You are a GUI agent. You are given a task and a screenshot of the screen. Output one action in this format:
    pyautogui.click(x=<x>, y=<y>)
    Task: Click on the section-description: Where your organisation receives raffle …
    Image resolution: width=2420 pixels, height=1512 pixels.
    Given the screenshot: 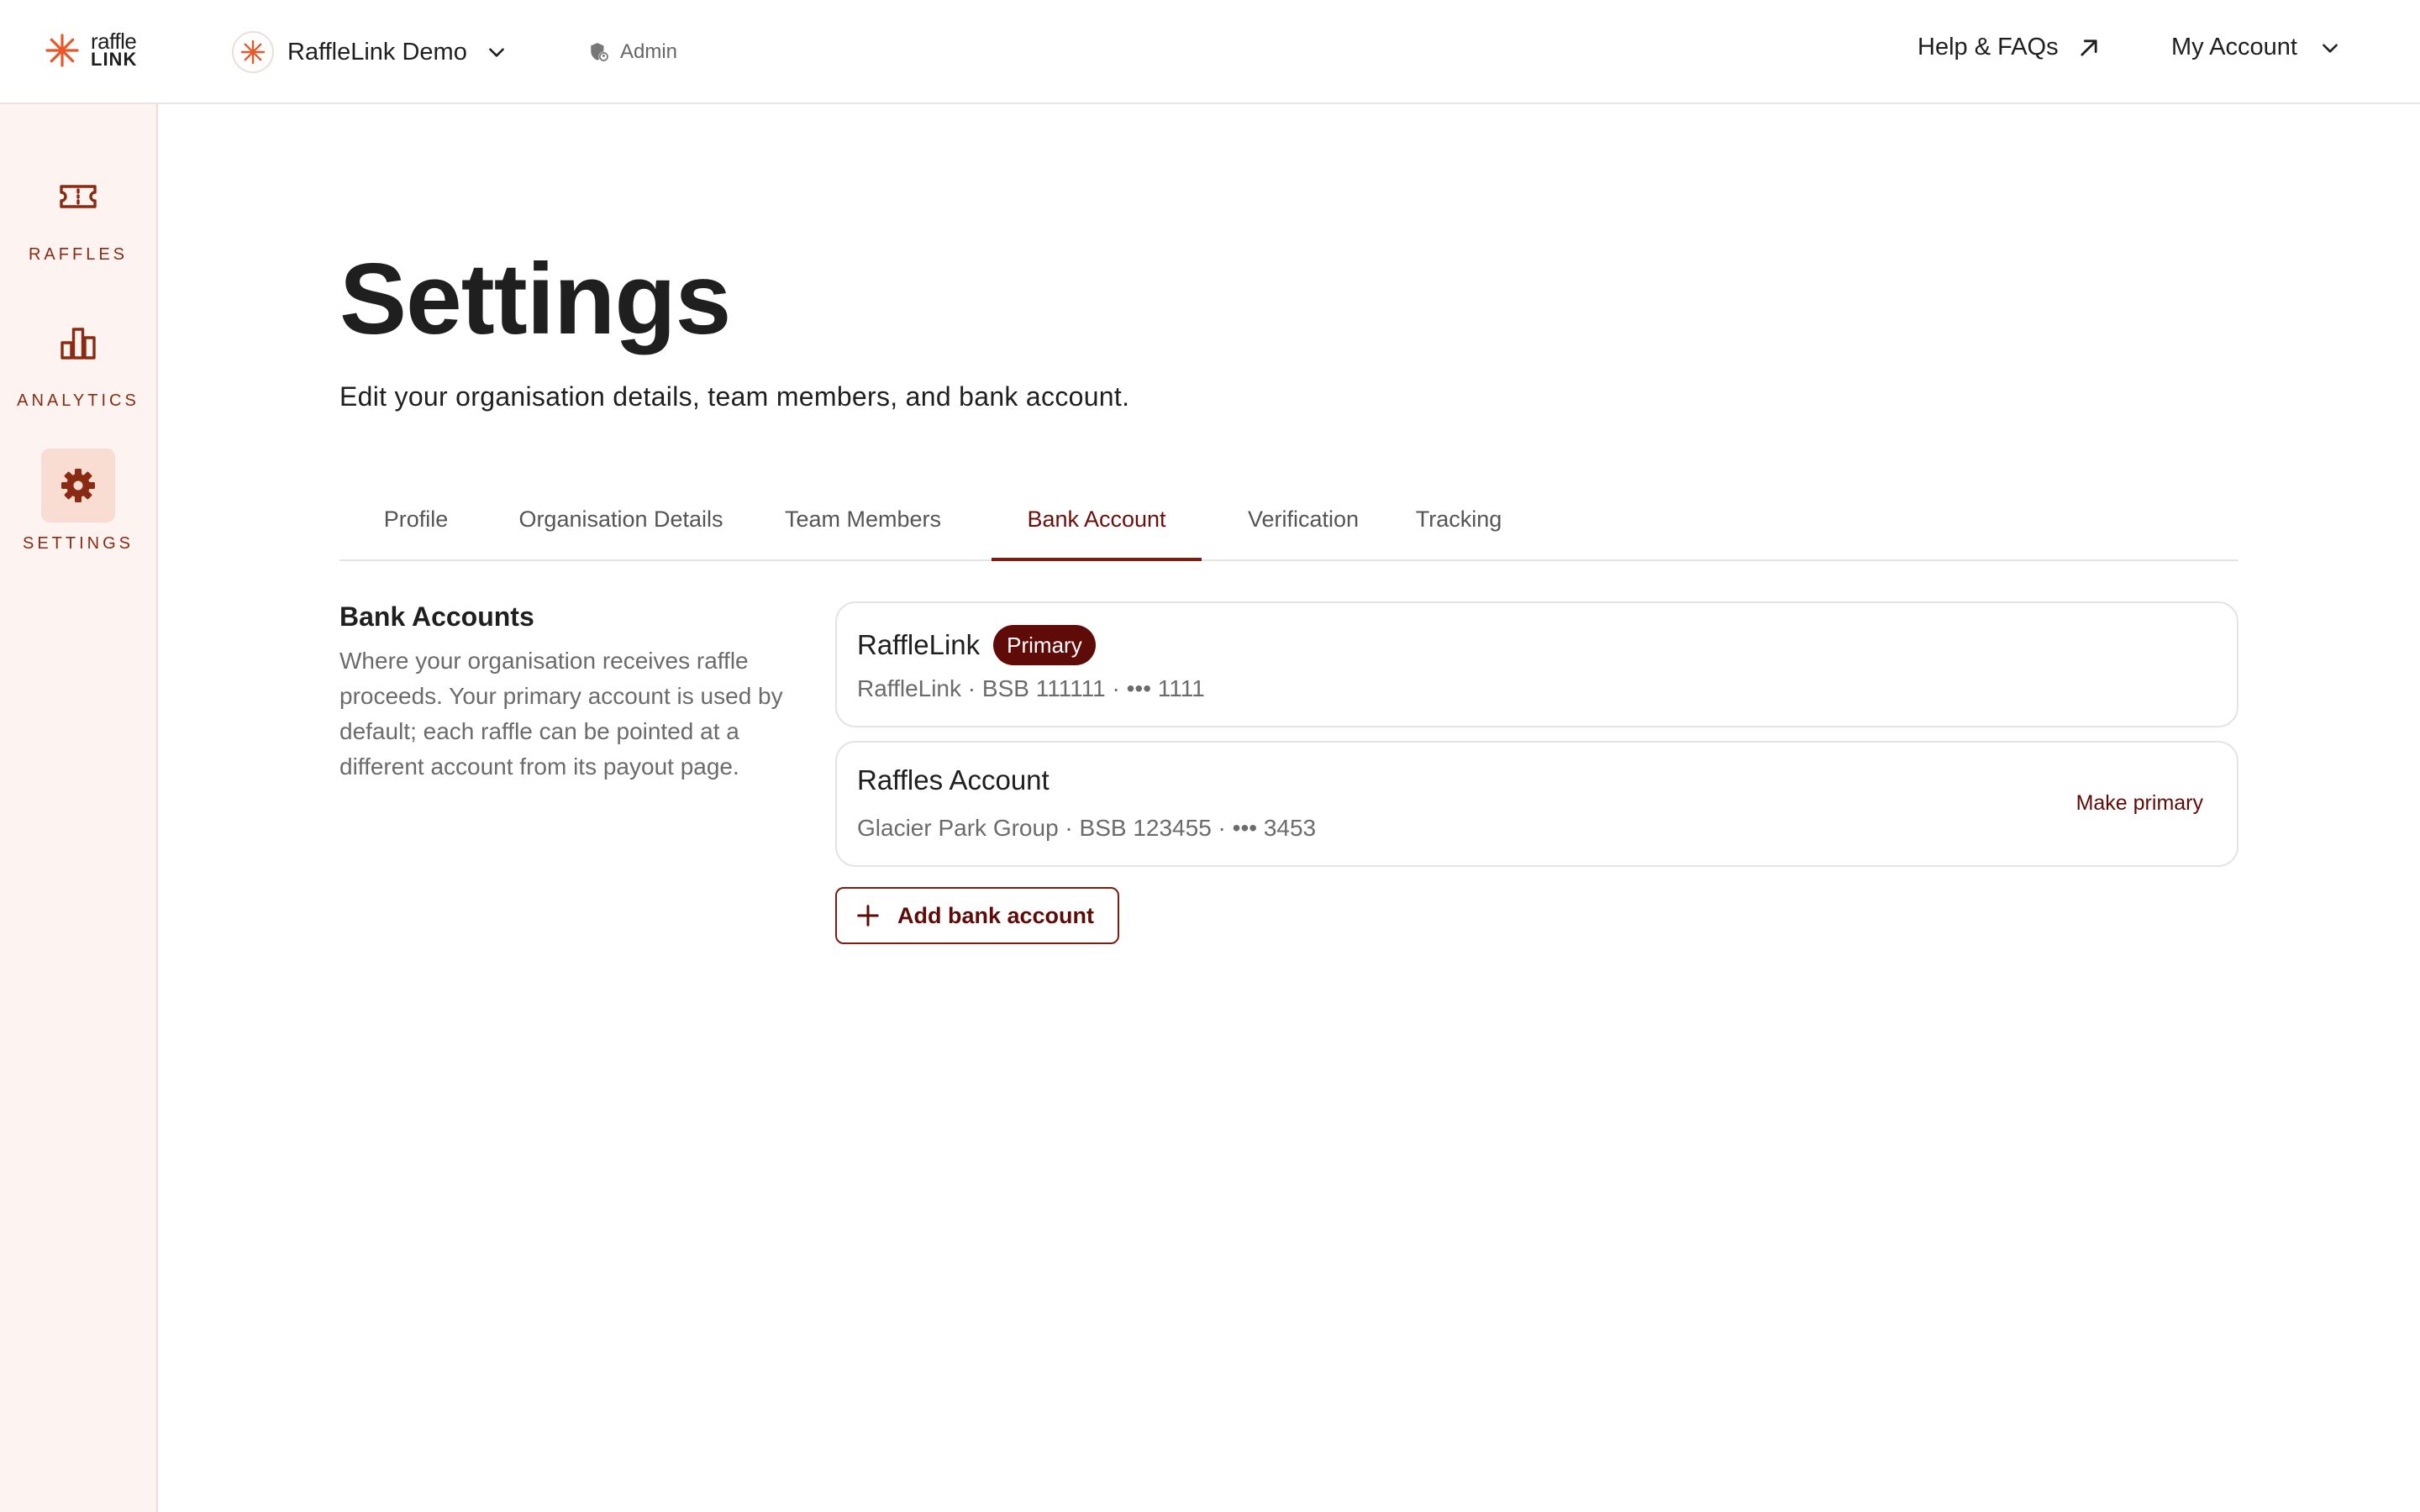 What is the action you would take?
    pyautogui.click(x=561, y=714)
    